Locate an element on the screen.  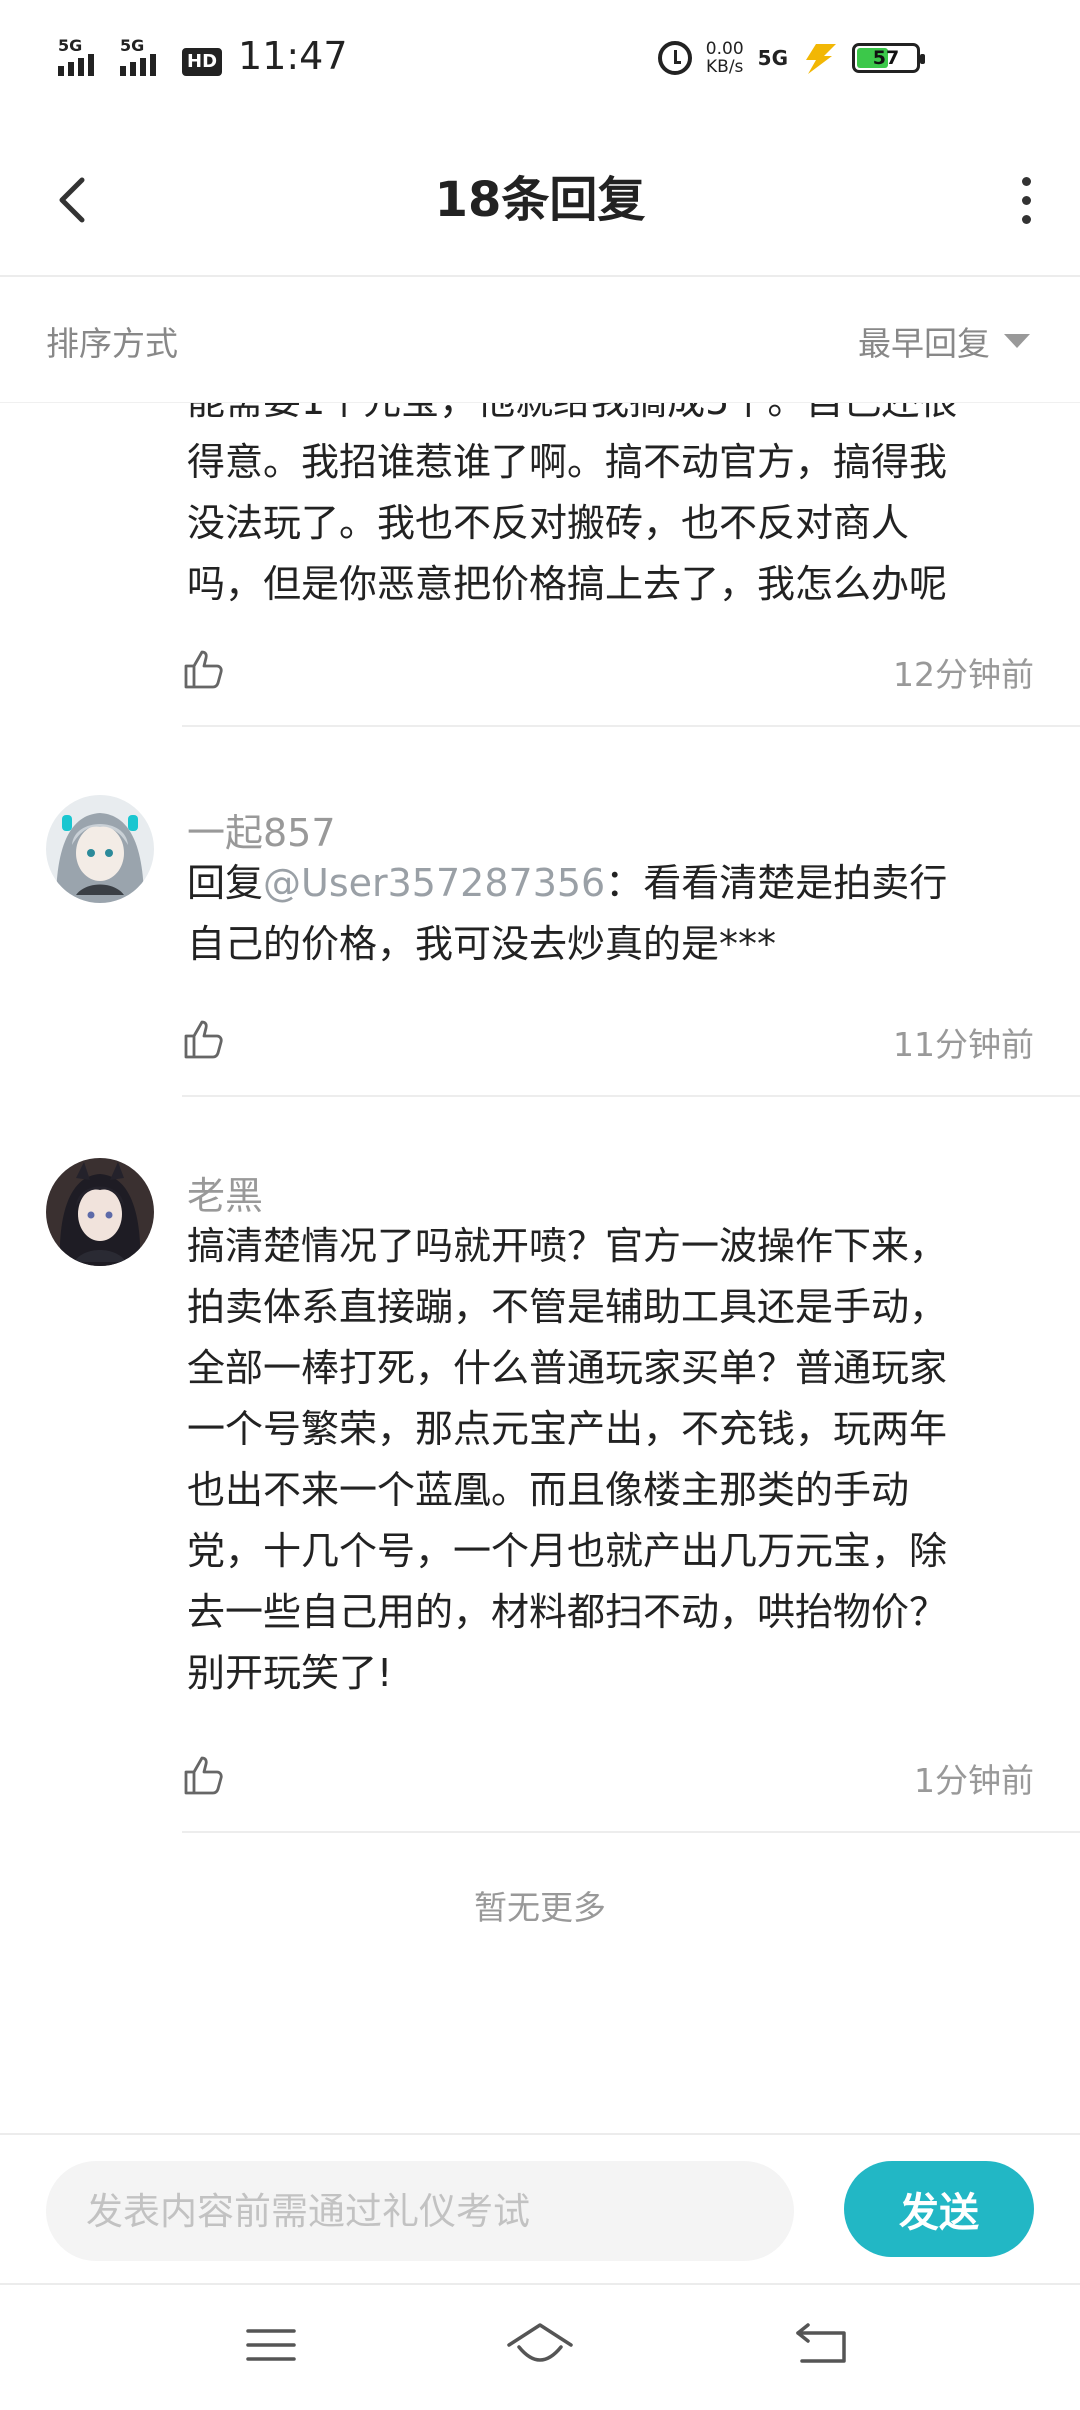
sort-dropdown: 最早回复 is located at coordinates (944, 341).